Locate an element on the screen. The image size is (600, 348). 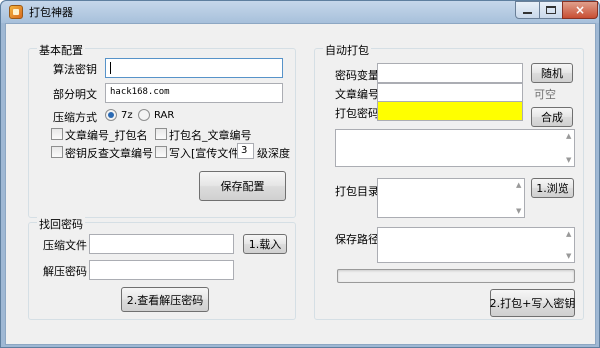
save-path-scrollbar: ▲ ▼ is located at coordinates (569, 245).